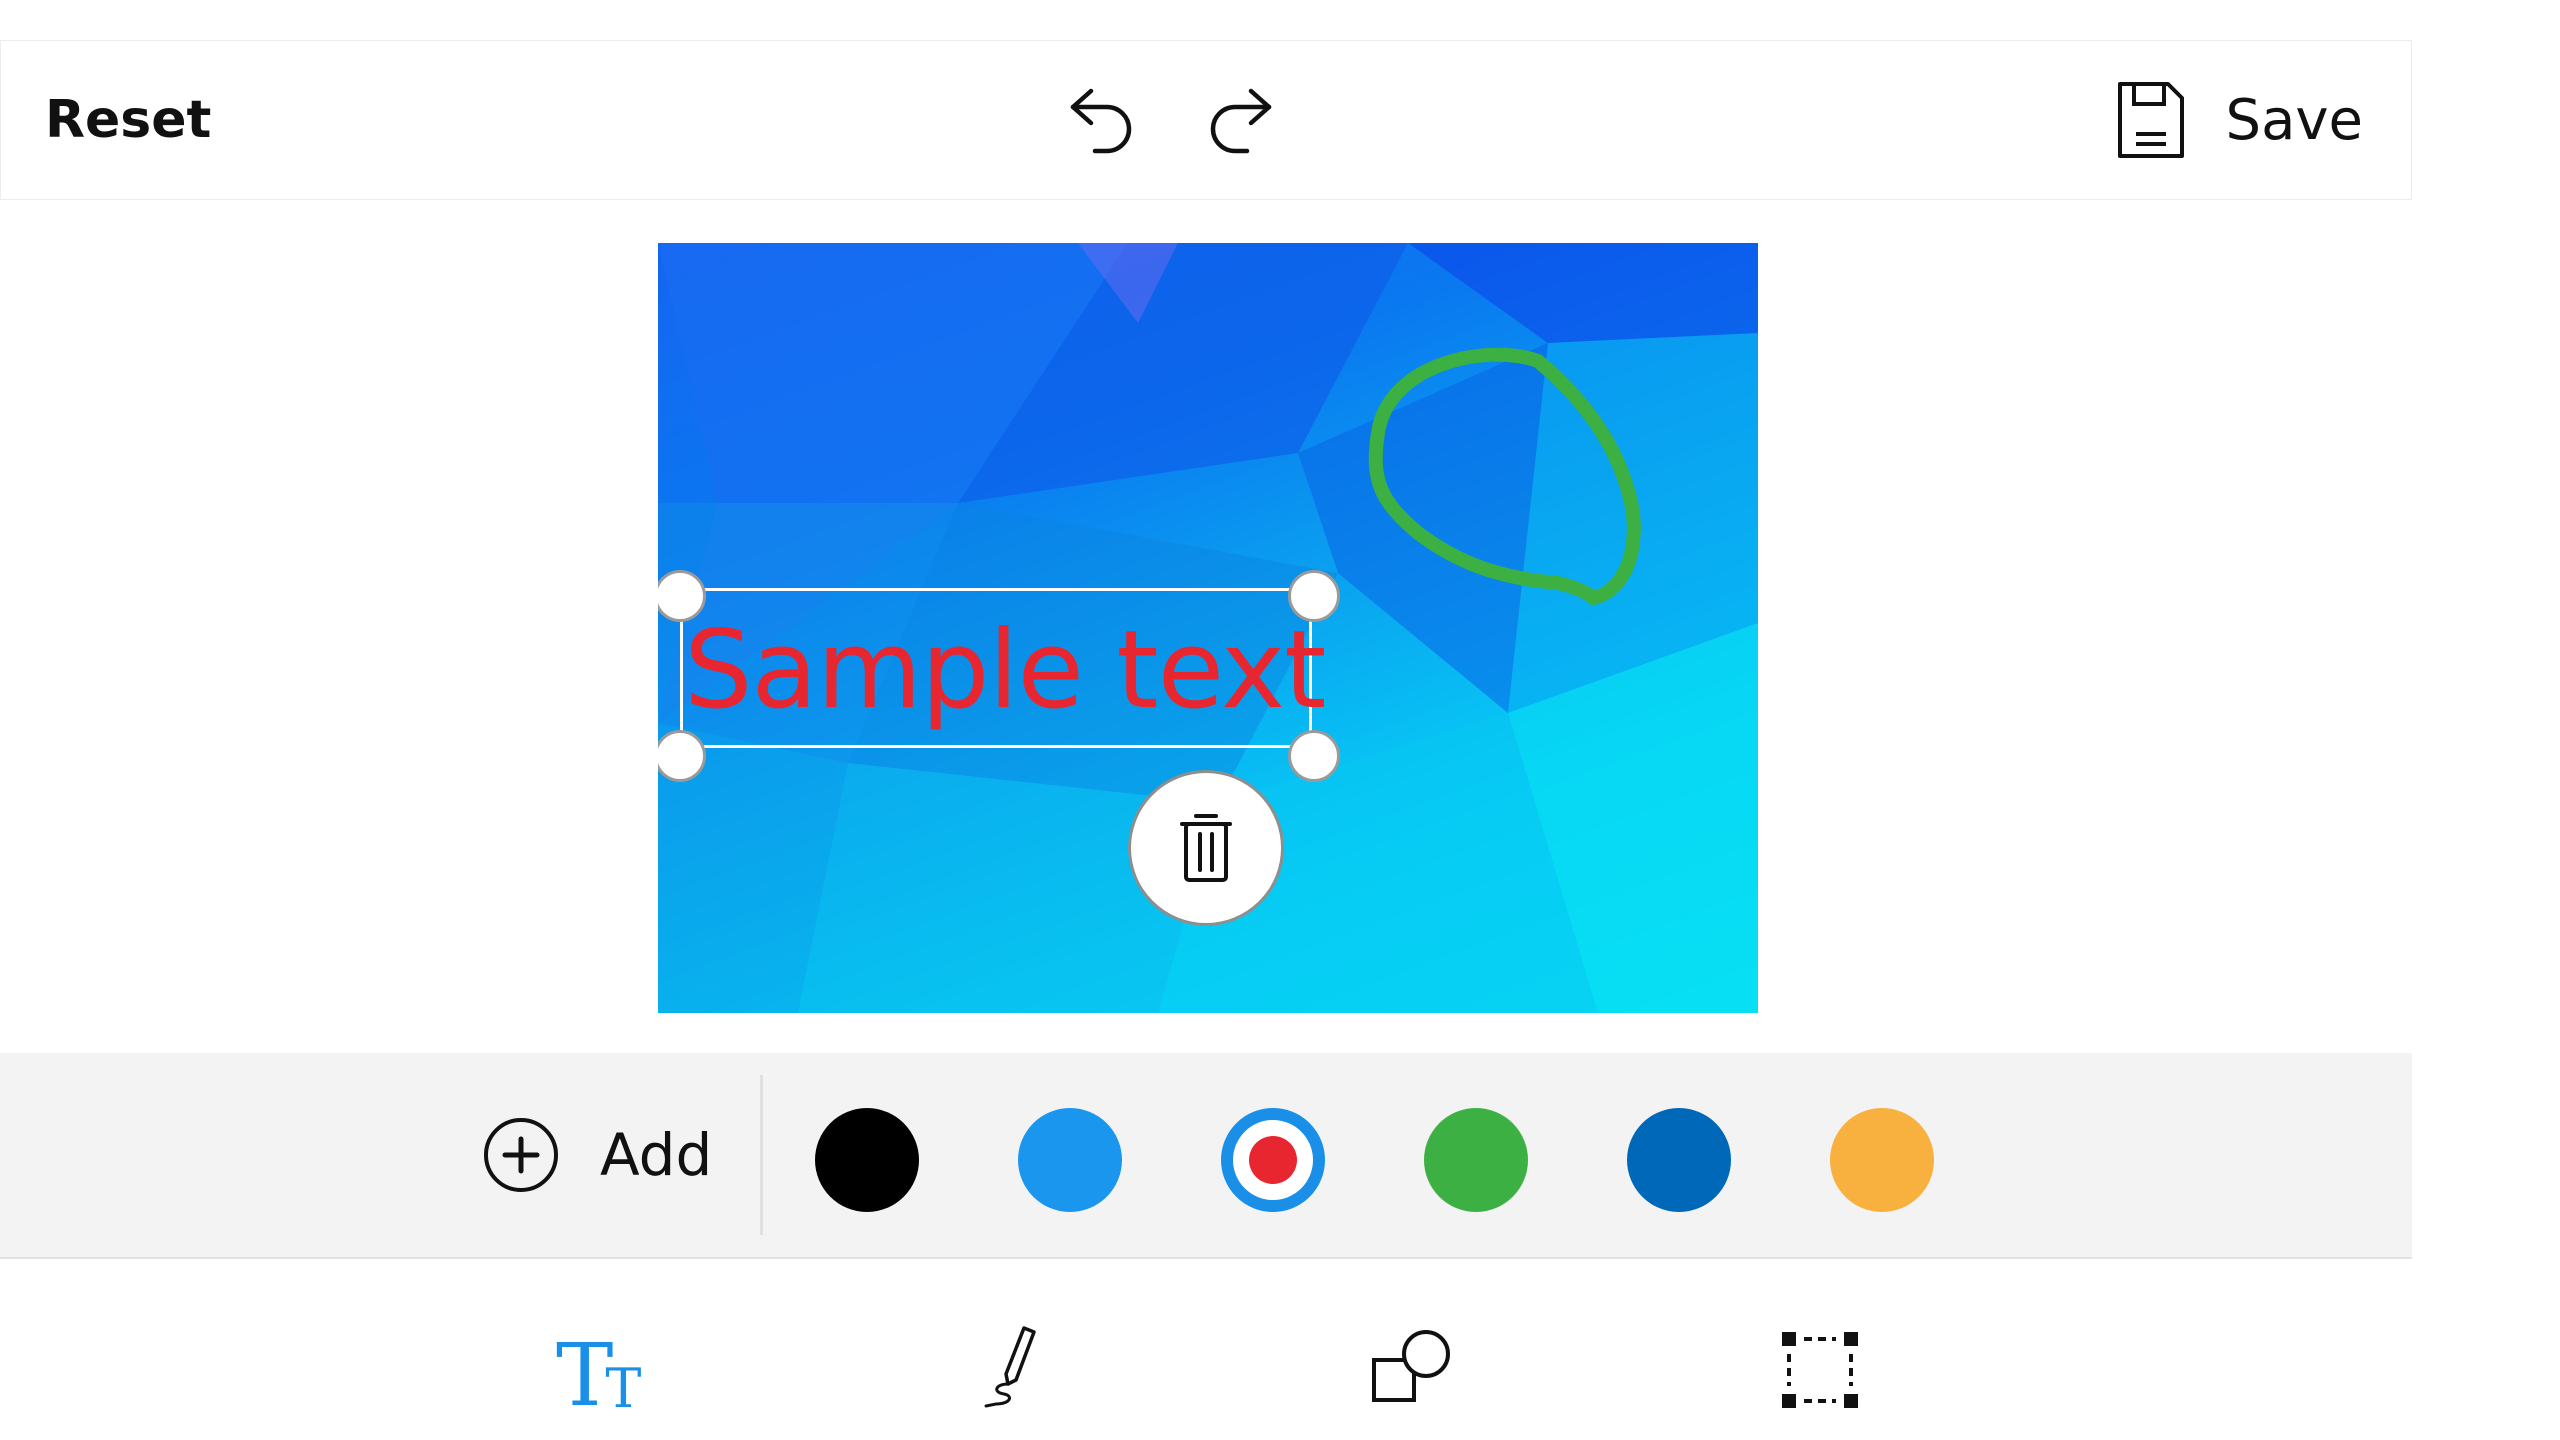  I want to click on reset-button: Reset, so click(128, 120).